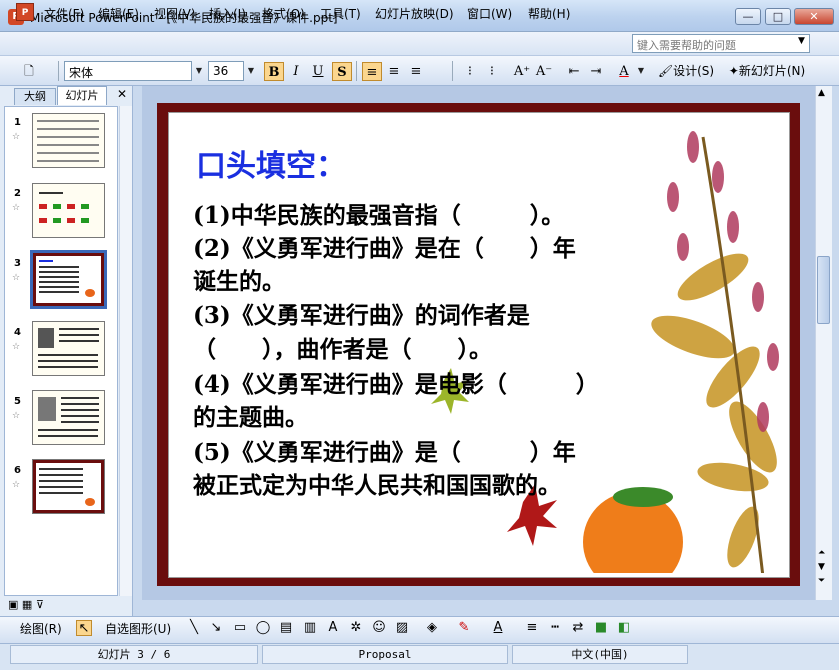  What do you see at coordinates (175, 13) in the screenshot?
I see `menu-view: 视图(V)` at bounding box center [175, 13].